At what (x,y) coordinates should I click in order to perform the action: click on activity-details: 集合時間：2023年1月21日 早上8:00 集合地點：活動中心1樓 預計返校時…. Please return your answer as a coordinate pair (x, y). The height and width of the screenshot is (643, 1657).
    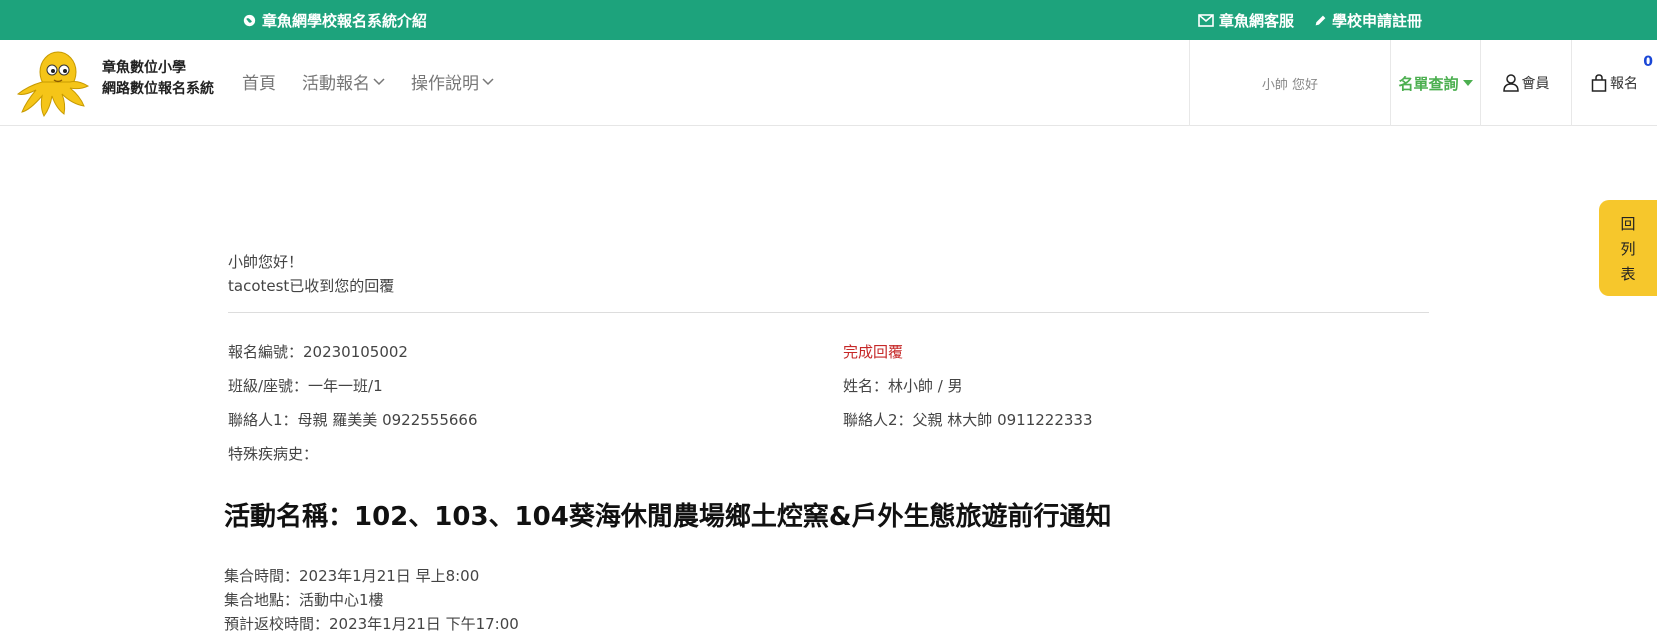
    Looking at the image, I should click on (371, 600).